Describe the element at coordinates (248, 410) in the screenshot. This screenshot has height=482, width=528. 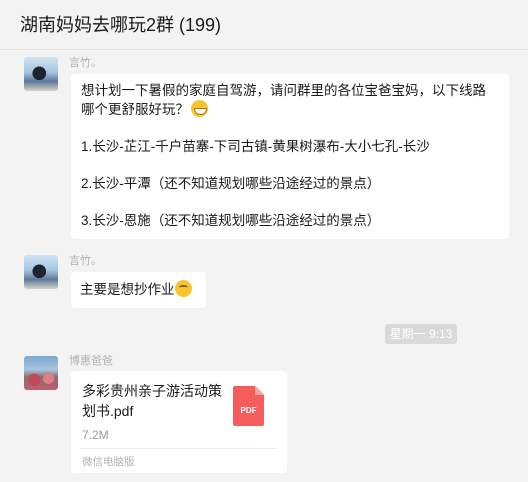
I see `file-type-label: PDF` at that location.